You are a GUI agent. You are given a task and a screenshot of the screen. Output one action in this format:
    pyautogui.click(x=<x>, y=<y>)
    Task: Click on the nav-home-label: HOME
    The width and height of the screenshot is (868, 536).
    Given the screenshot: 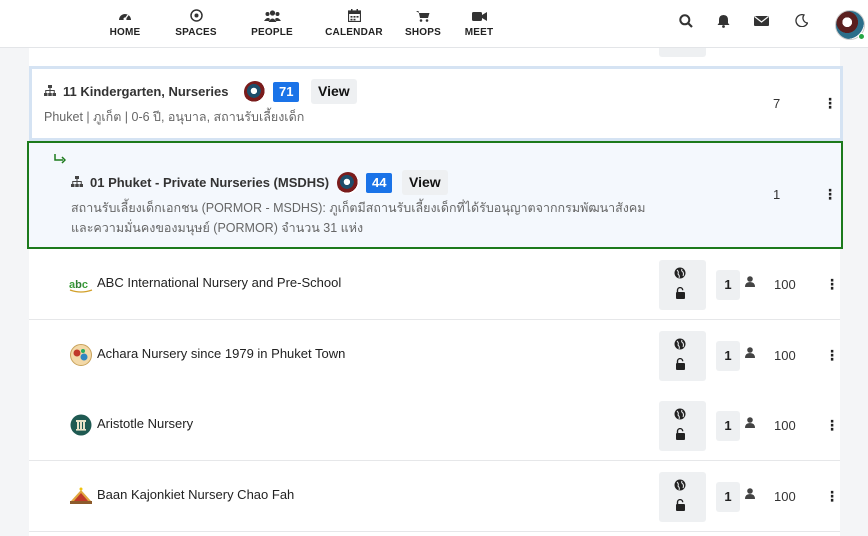 What is the action you would take?
    pyautogui.click(x=125, y=32)
    